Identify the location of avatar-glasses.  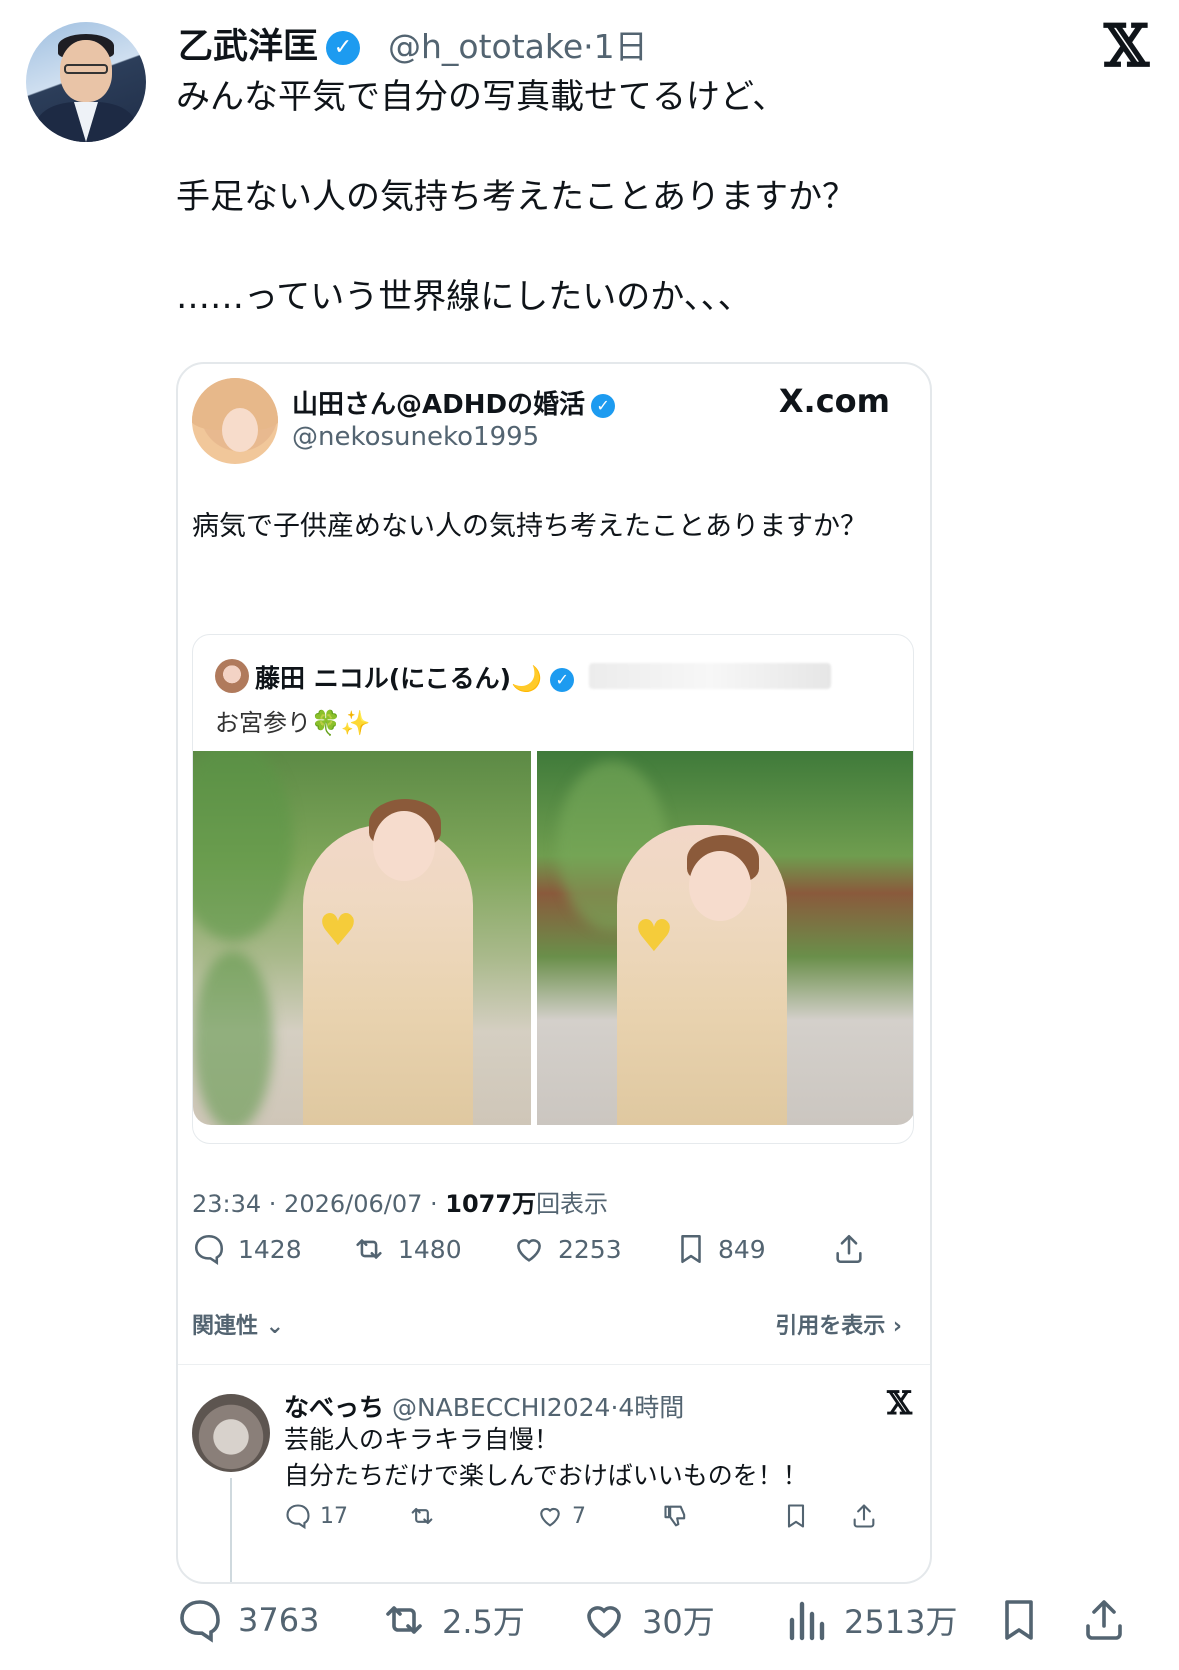
(86, 69).